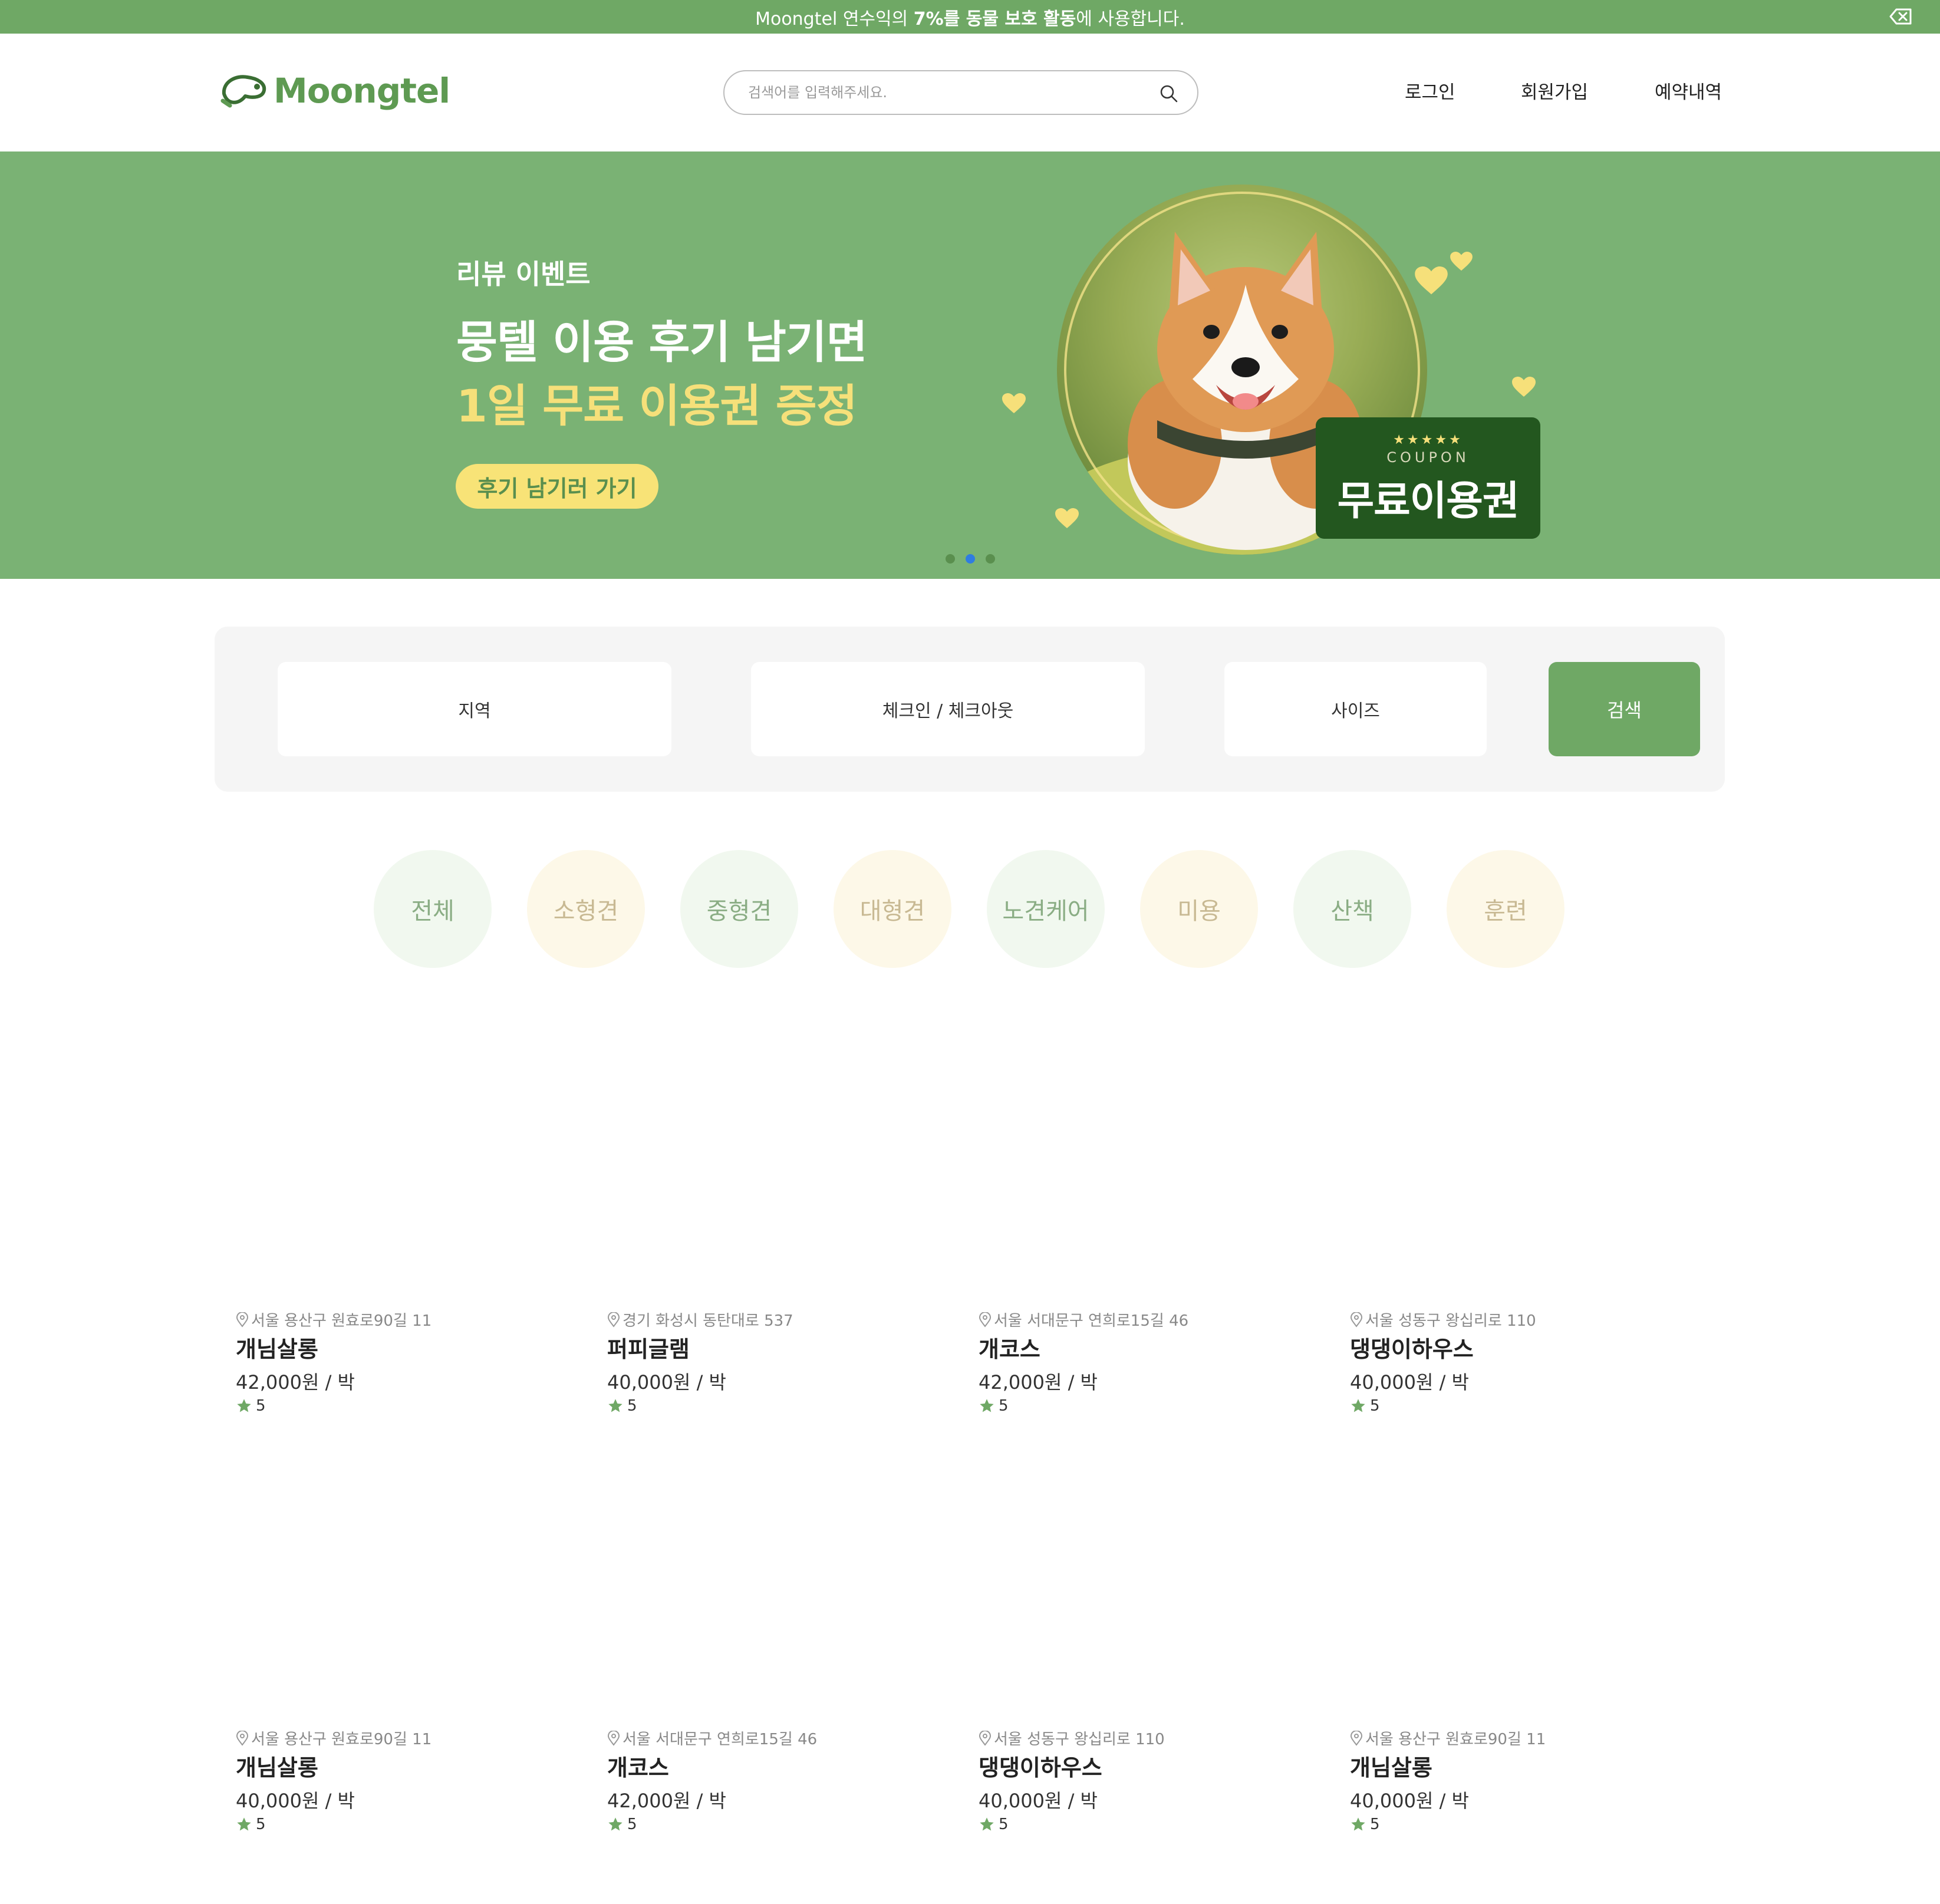 The height and width of the screenshot is (1904, 1940). I want to click on category-training: 훈련, so click(1505, 909).